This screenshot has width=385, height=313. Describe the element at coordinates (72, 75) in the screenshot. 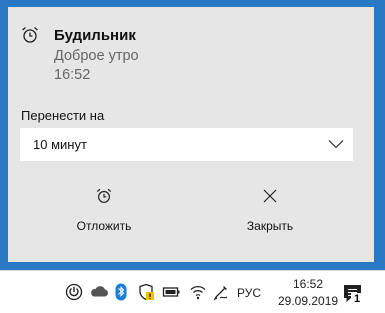

I see `alarm-time: 16:52` at that location.